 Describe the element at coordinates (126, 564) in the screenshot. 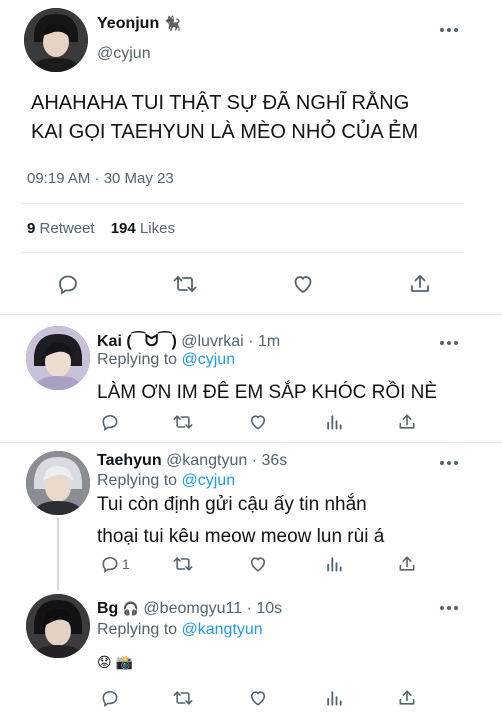

I see `reply-count: 1` at that location.